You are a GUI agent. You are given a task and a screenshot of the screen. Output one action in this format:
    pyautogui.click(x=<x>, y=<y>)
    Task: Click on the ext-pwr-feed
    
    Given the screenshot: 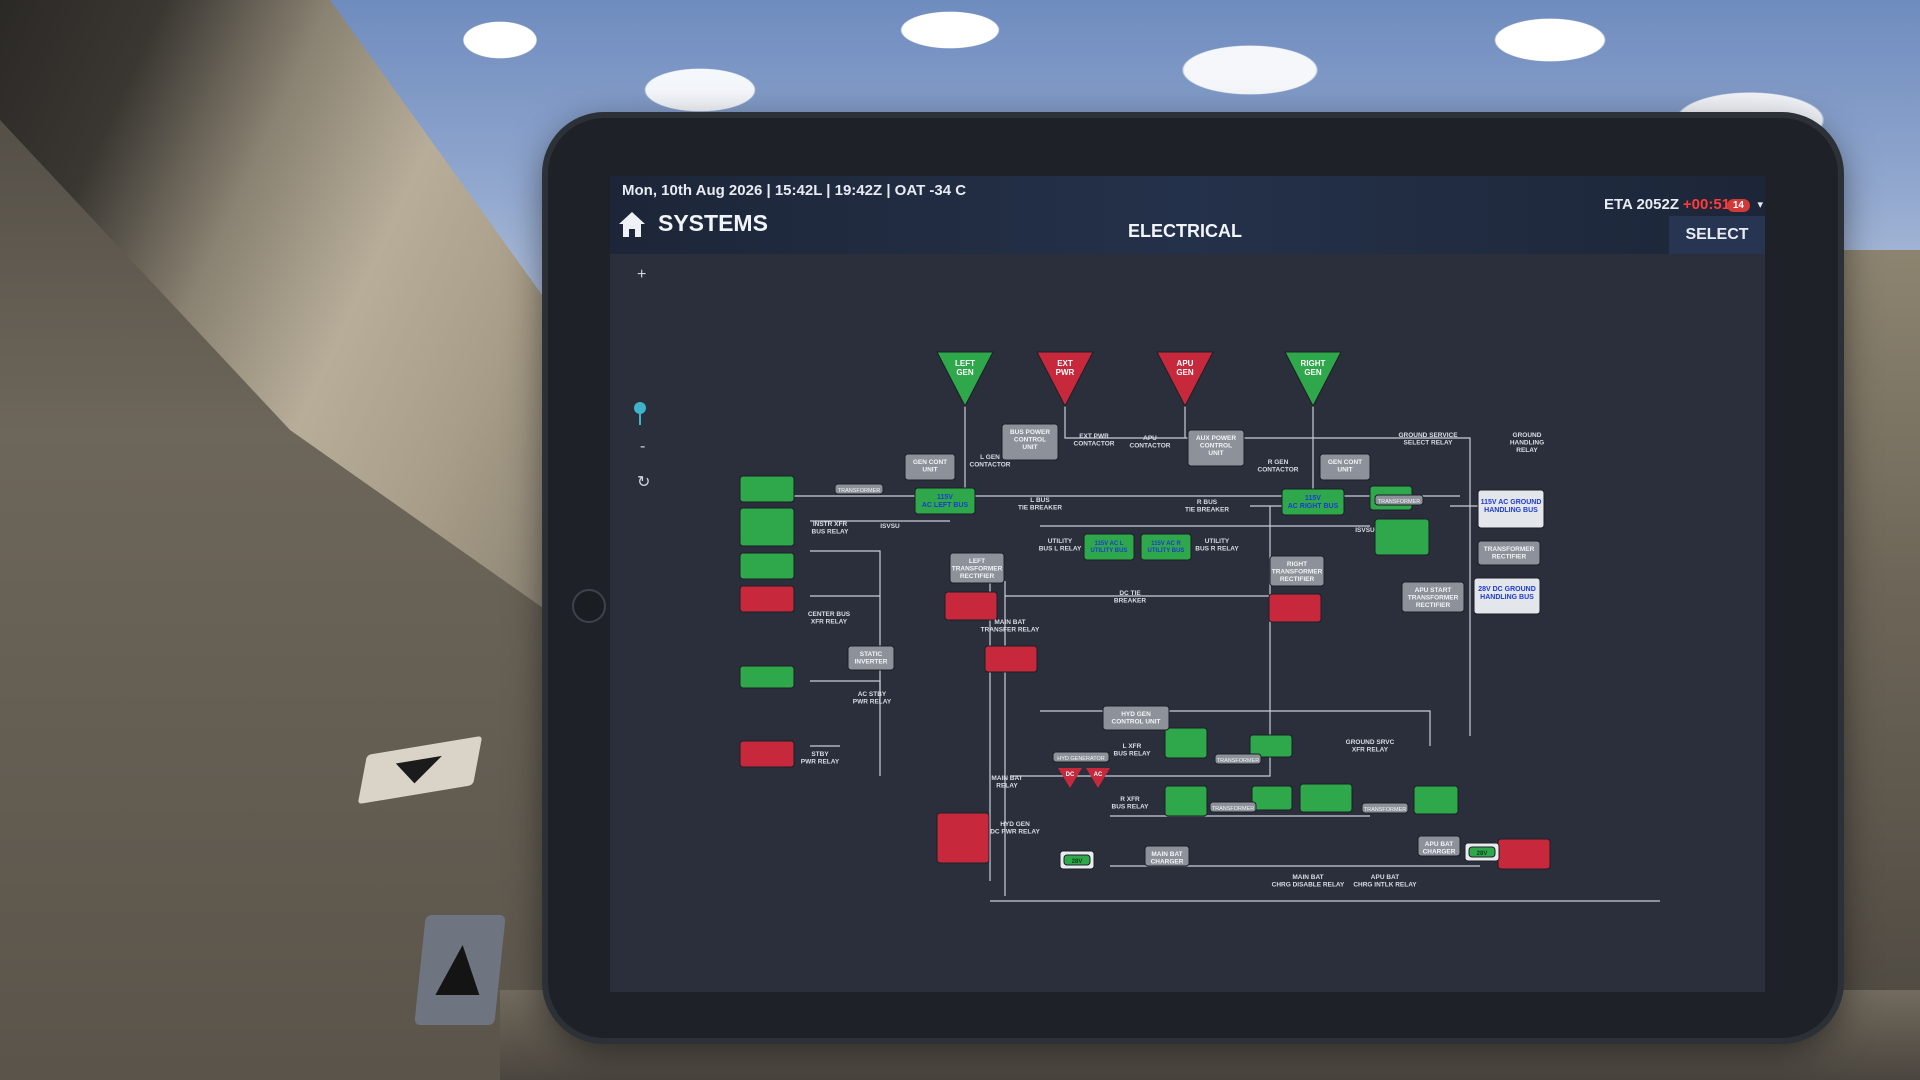 What is the action you would take?
    pyautogui.click(x=1267, y=571)
    